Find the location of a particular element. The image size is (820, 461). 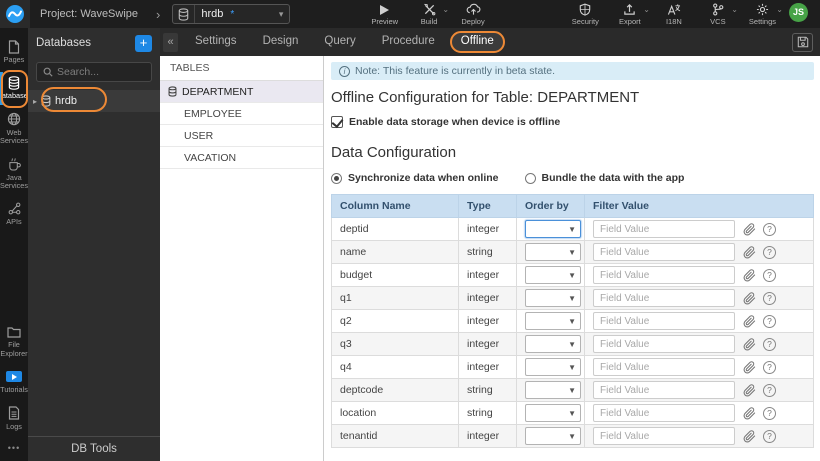

chevron-down-icon: ⌄ is located at coordinates (779, 9).